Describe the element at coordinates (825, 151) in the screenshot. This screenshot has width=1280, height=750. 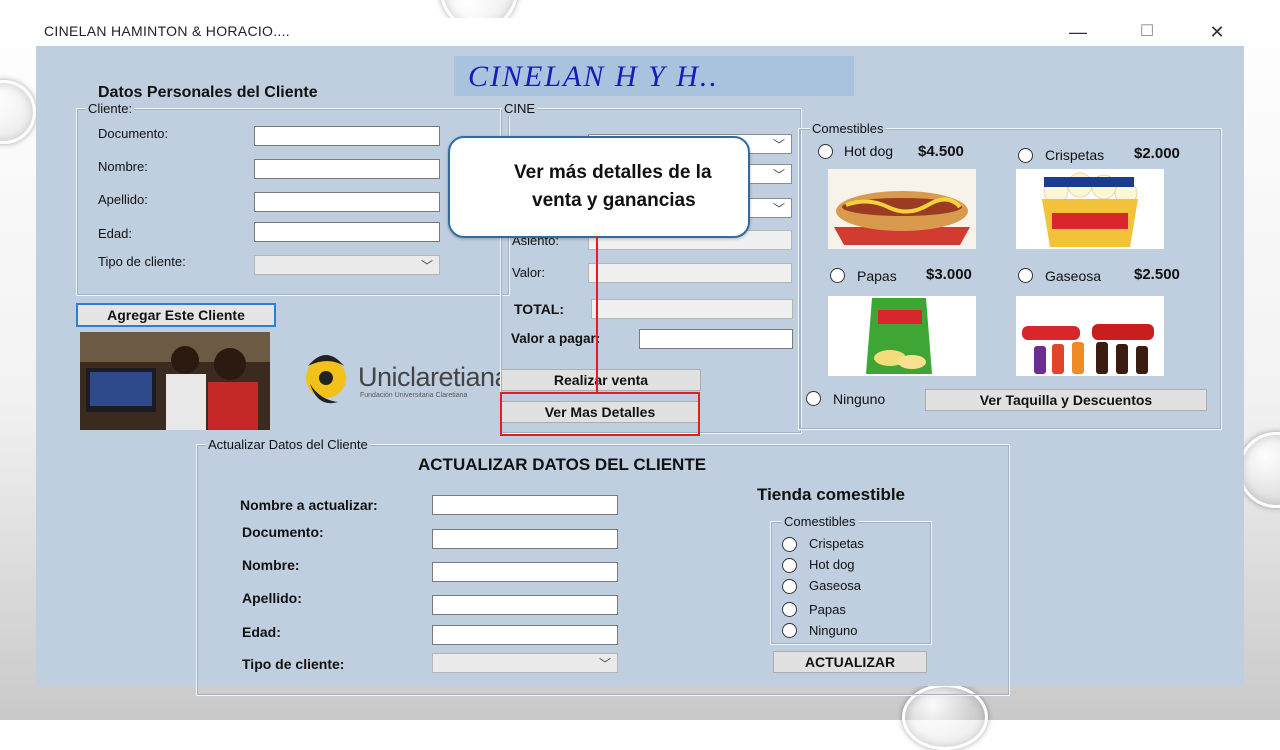
I see `hotdog-radio` at that location.